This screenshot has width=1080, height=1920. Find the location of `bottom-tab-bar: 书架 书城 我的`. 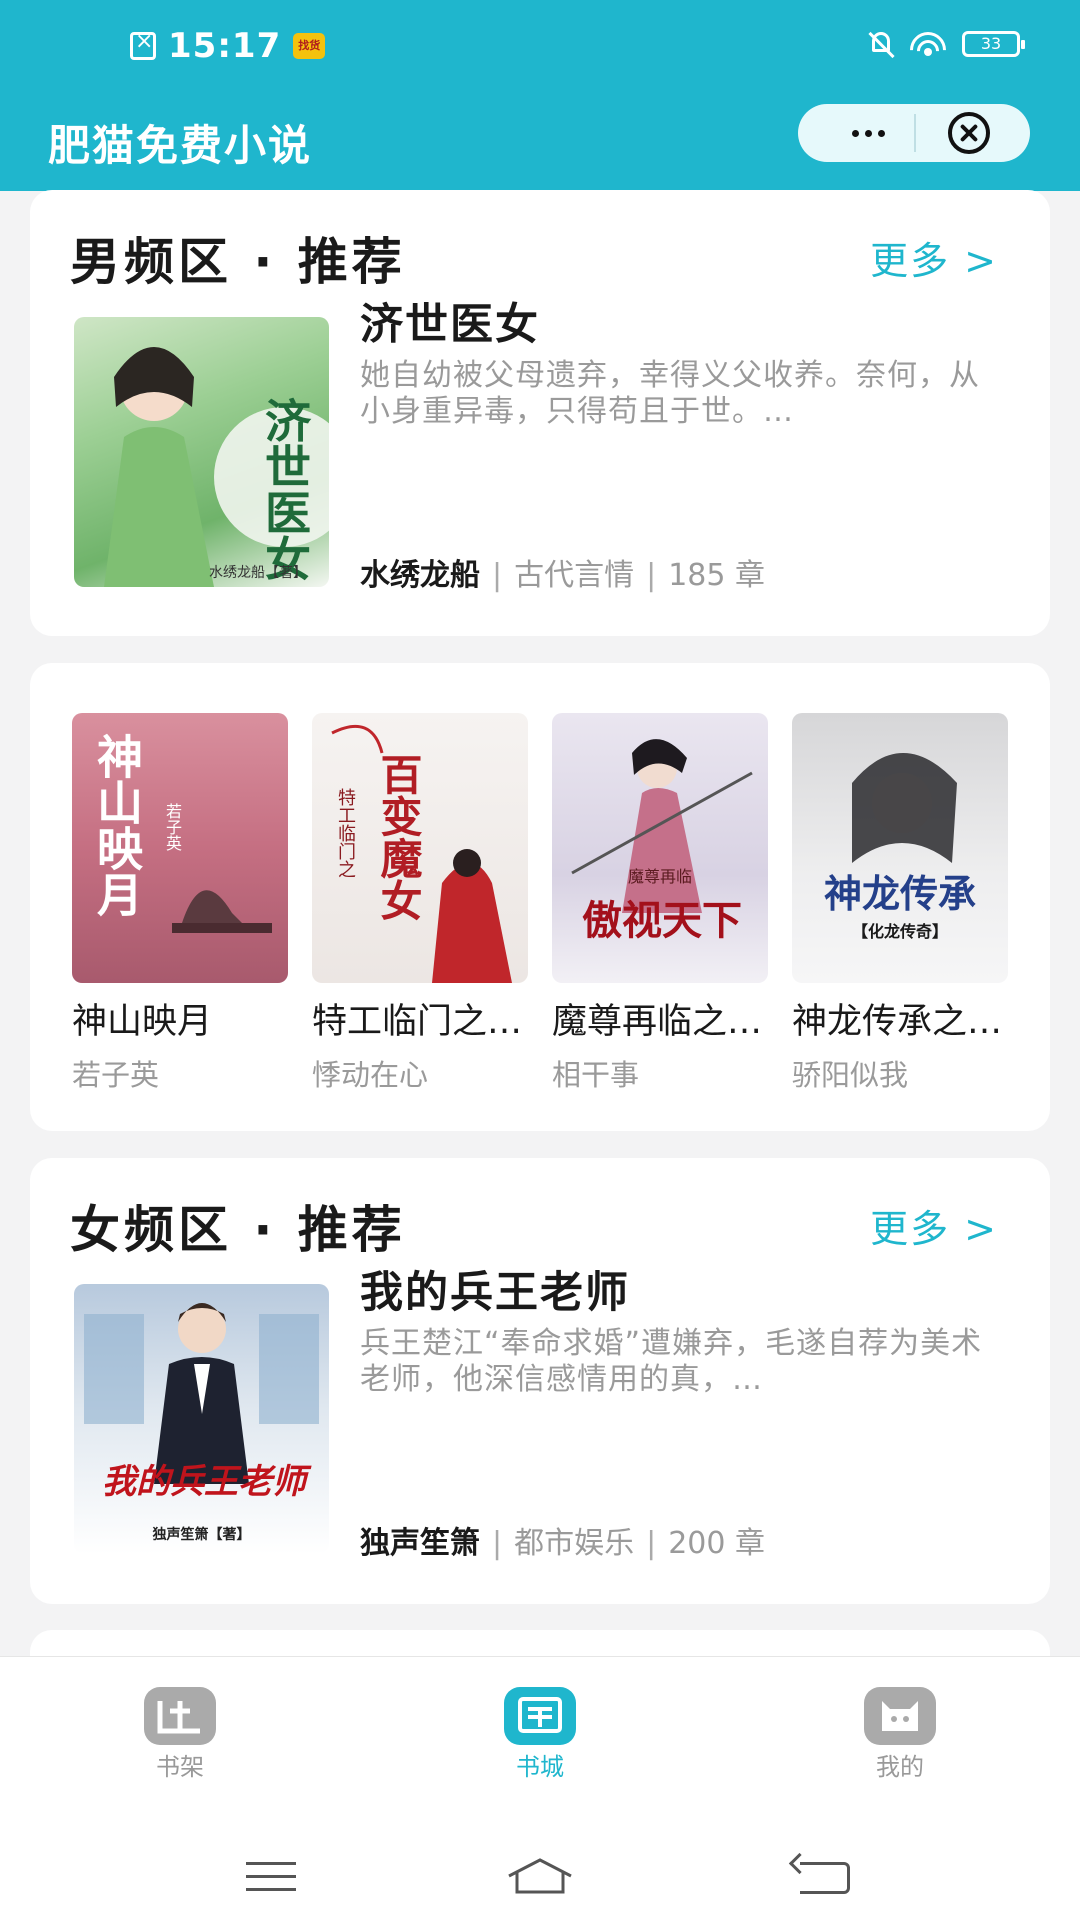

bottom-tab-bar: 书架 书城 我的 is located at coordinates (540, 1726).